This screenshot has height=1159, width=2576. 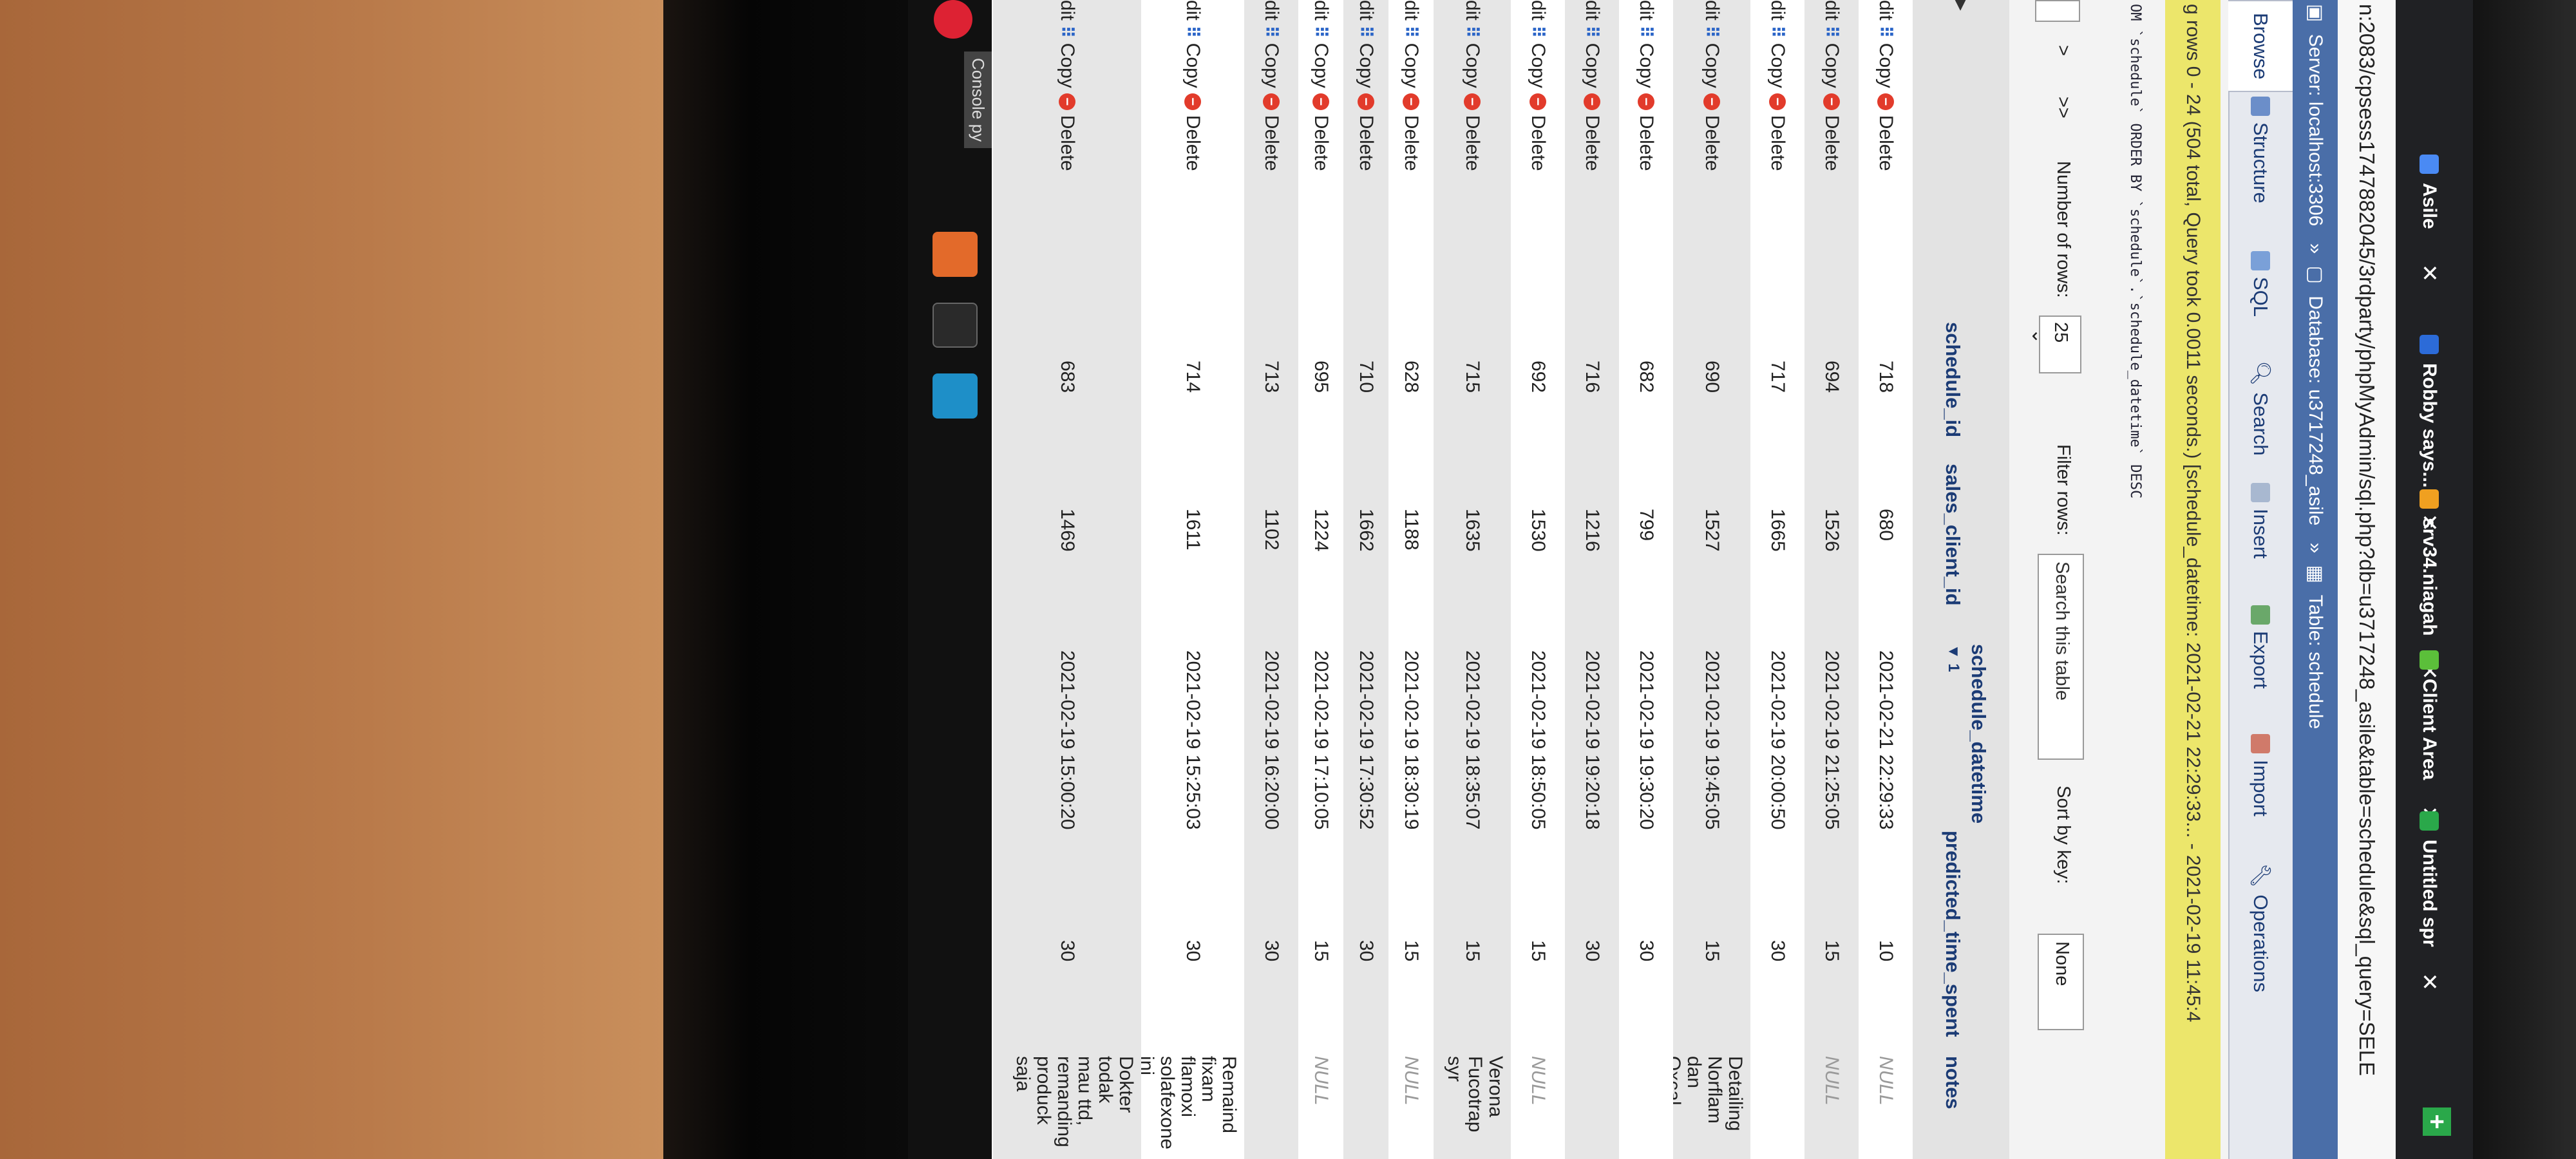 What do you see at coordinates (1188, 1102) in the screenshot?
I see `cell-notes: Remaind fixam flamoxi solafexone inj` at bounding box center [1188, 1102].